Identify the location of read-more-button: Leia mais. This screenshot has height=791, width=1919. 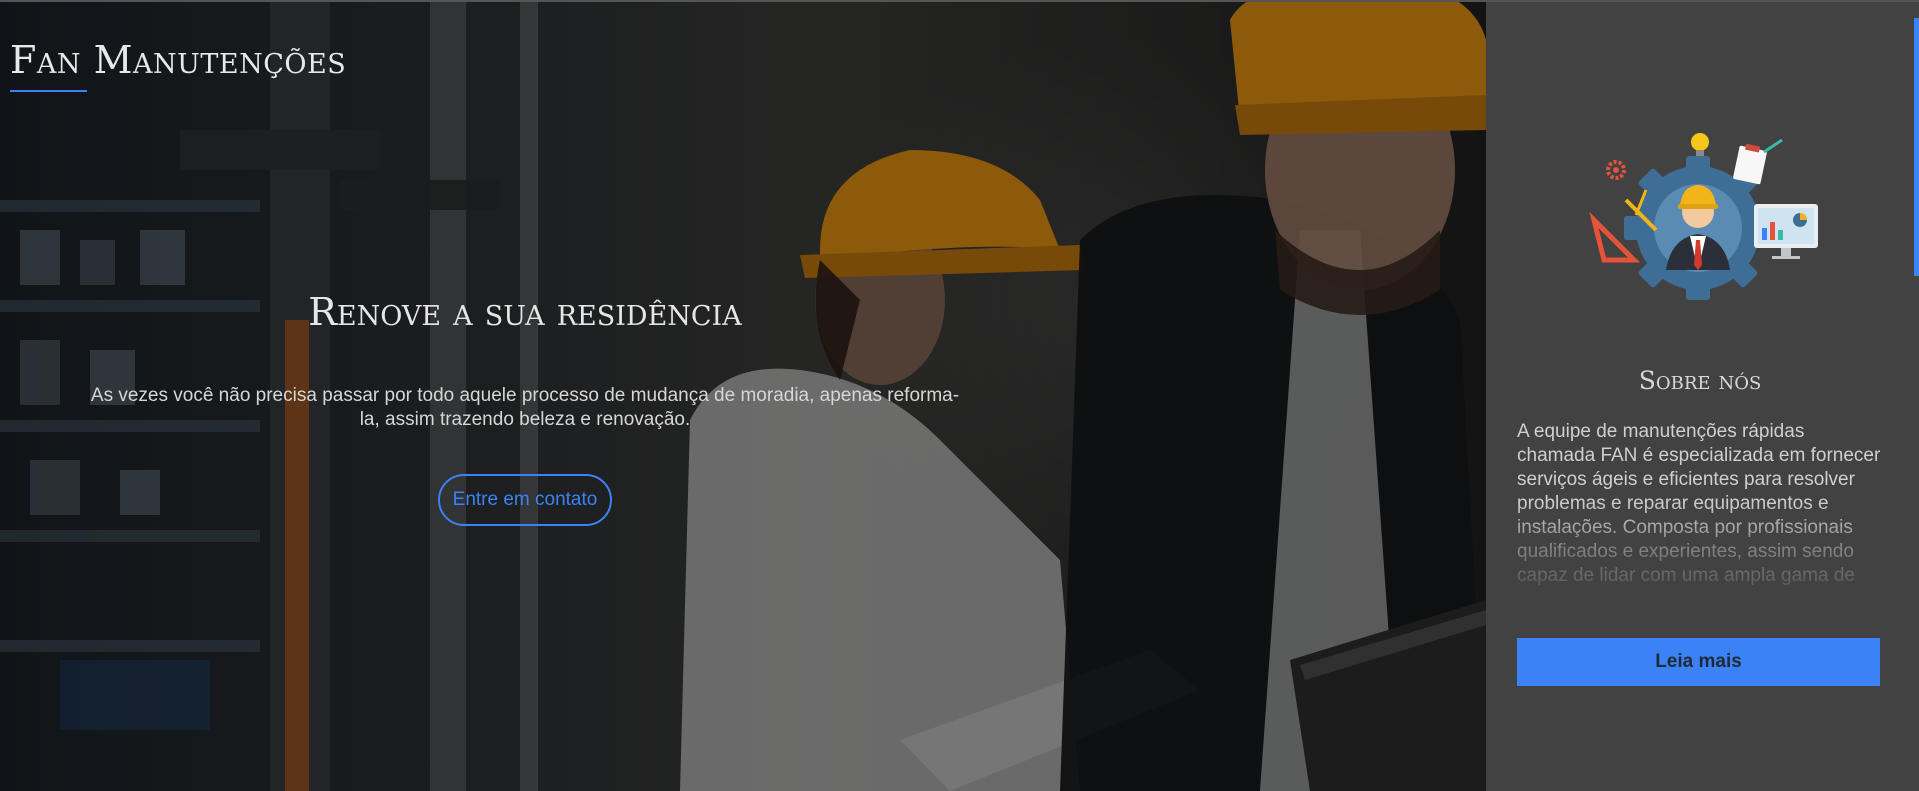
(1698, 662).